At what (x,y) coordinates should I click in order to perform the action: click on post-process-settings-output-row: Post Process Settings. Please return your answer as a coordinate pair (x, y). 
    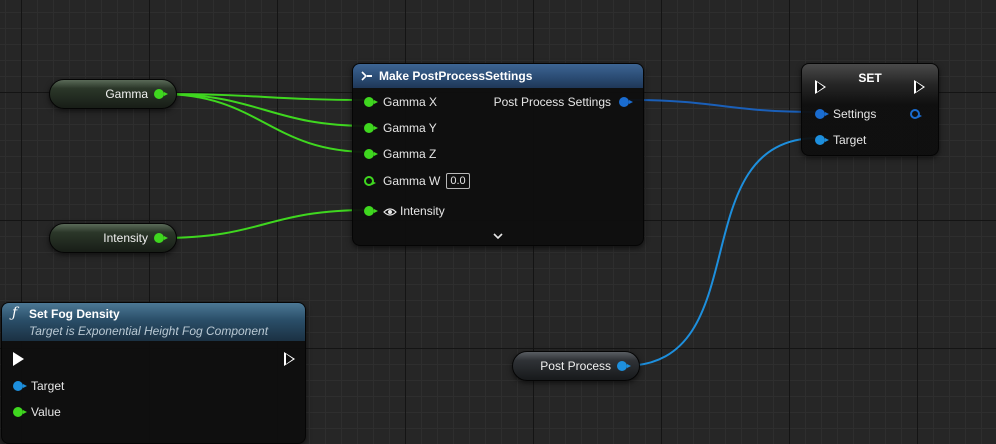
    Looking at the image, I should click on (563, 102).